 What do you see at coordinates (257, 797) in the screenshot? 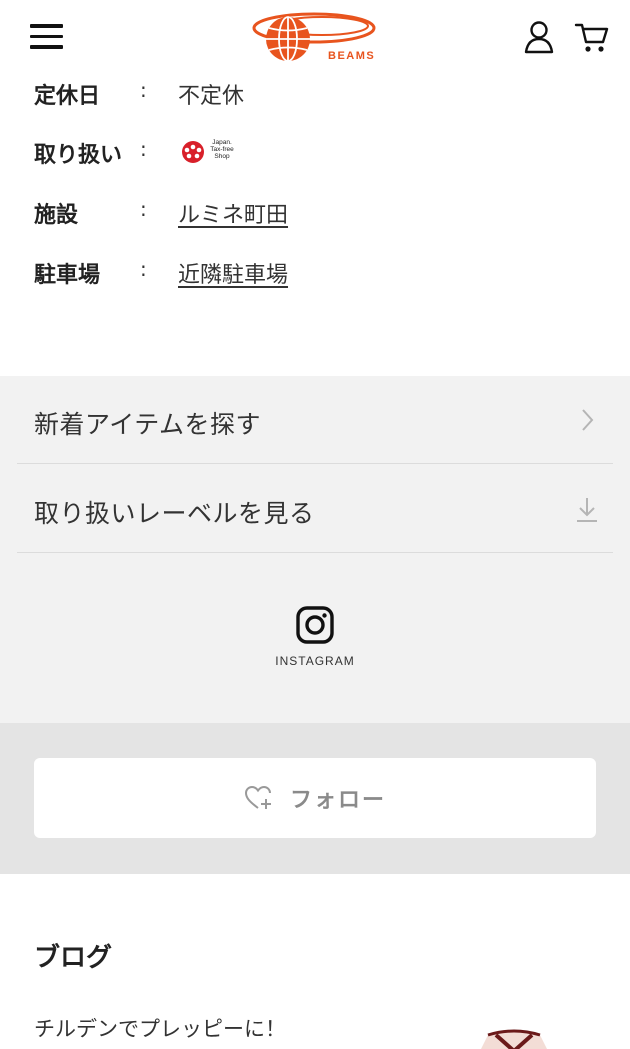
I see `heart-plus-icon` at bounding box center [257, 797].